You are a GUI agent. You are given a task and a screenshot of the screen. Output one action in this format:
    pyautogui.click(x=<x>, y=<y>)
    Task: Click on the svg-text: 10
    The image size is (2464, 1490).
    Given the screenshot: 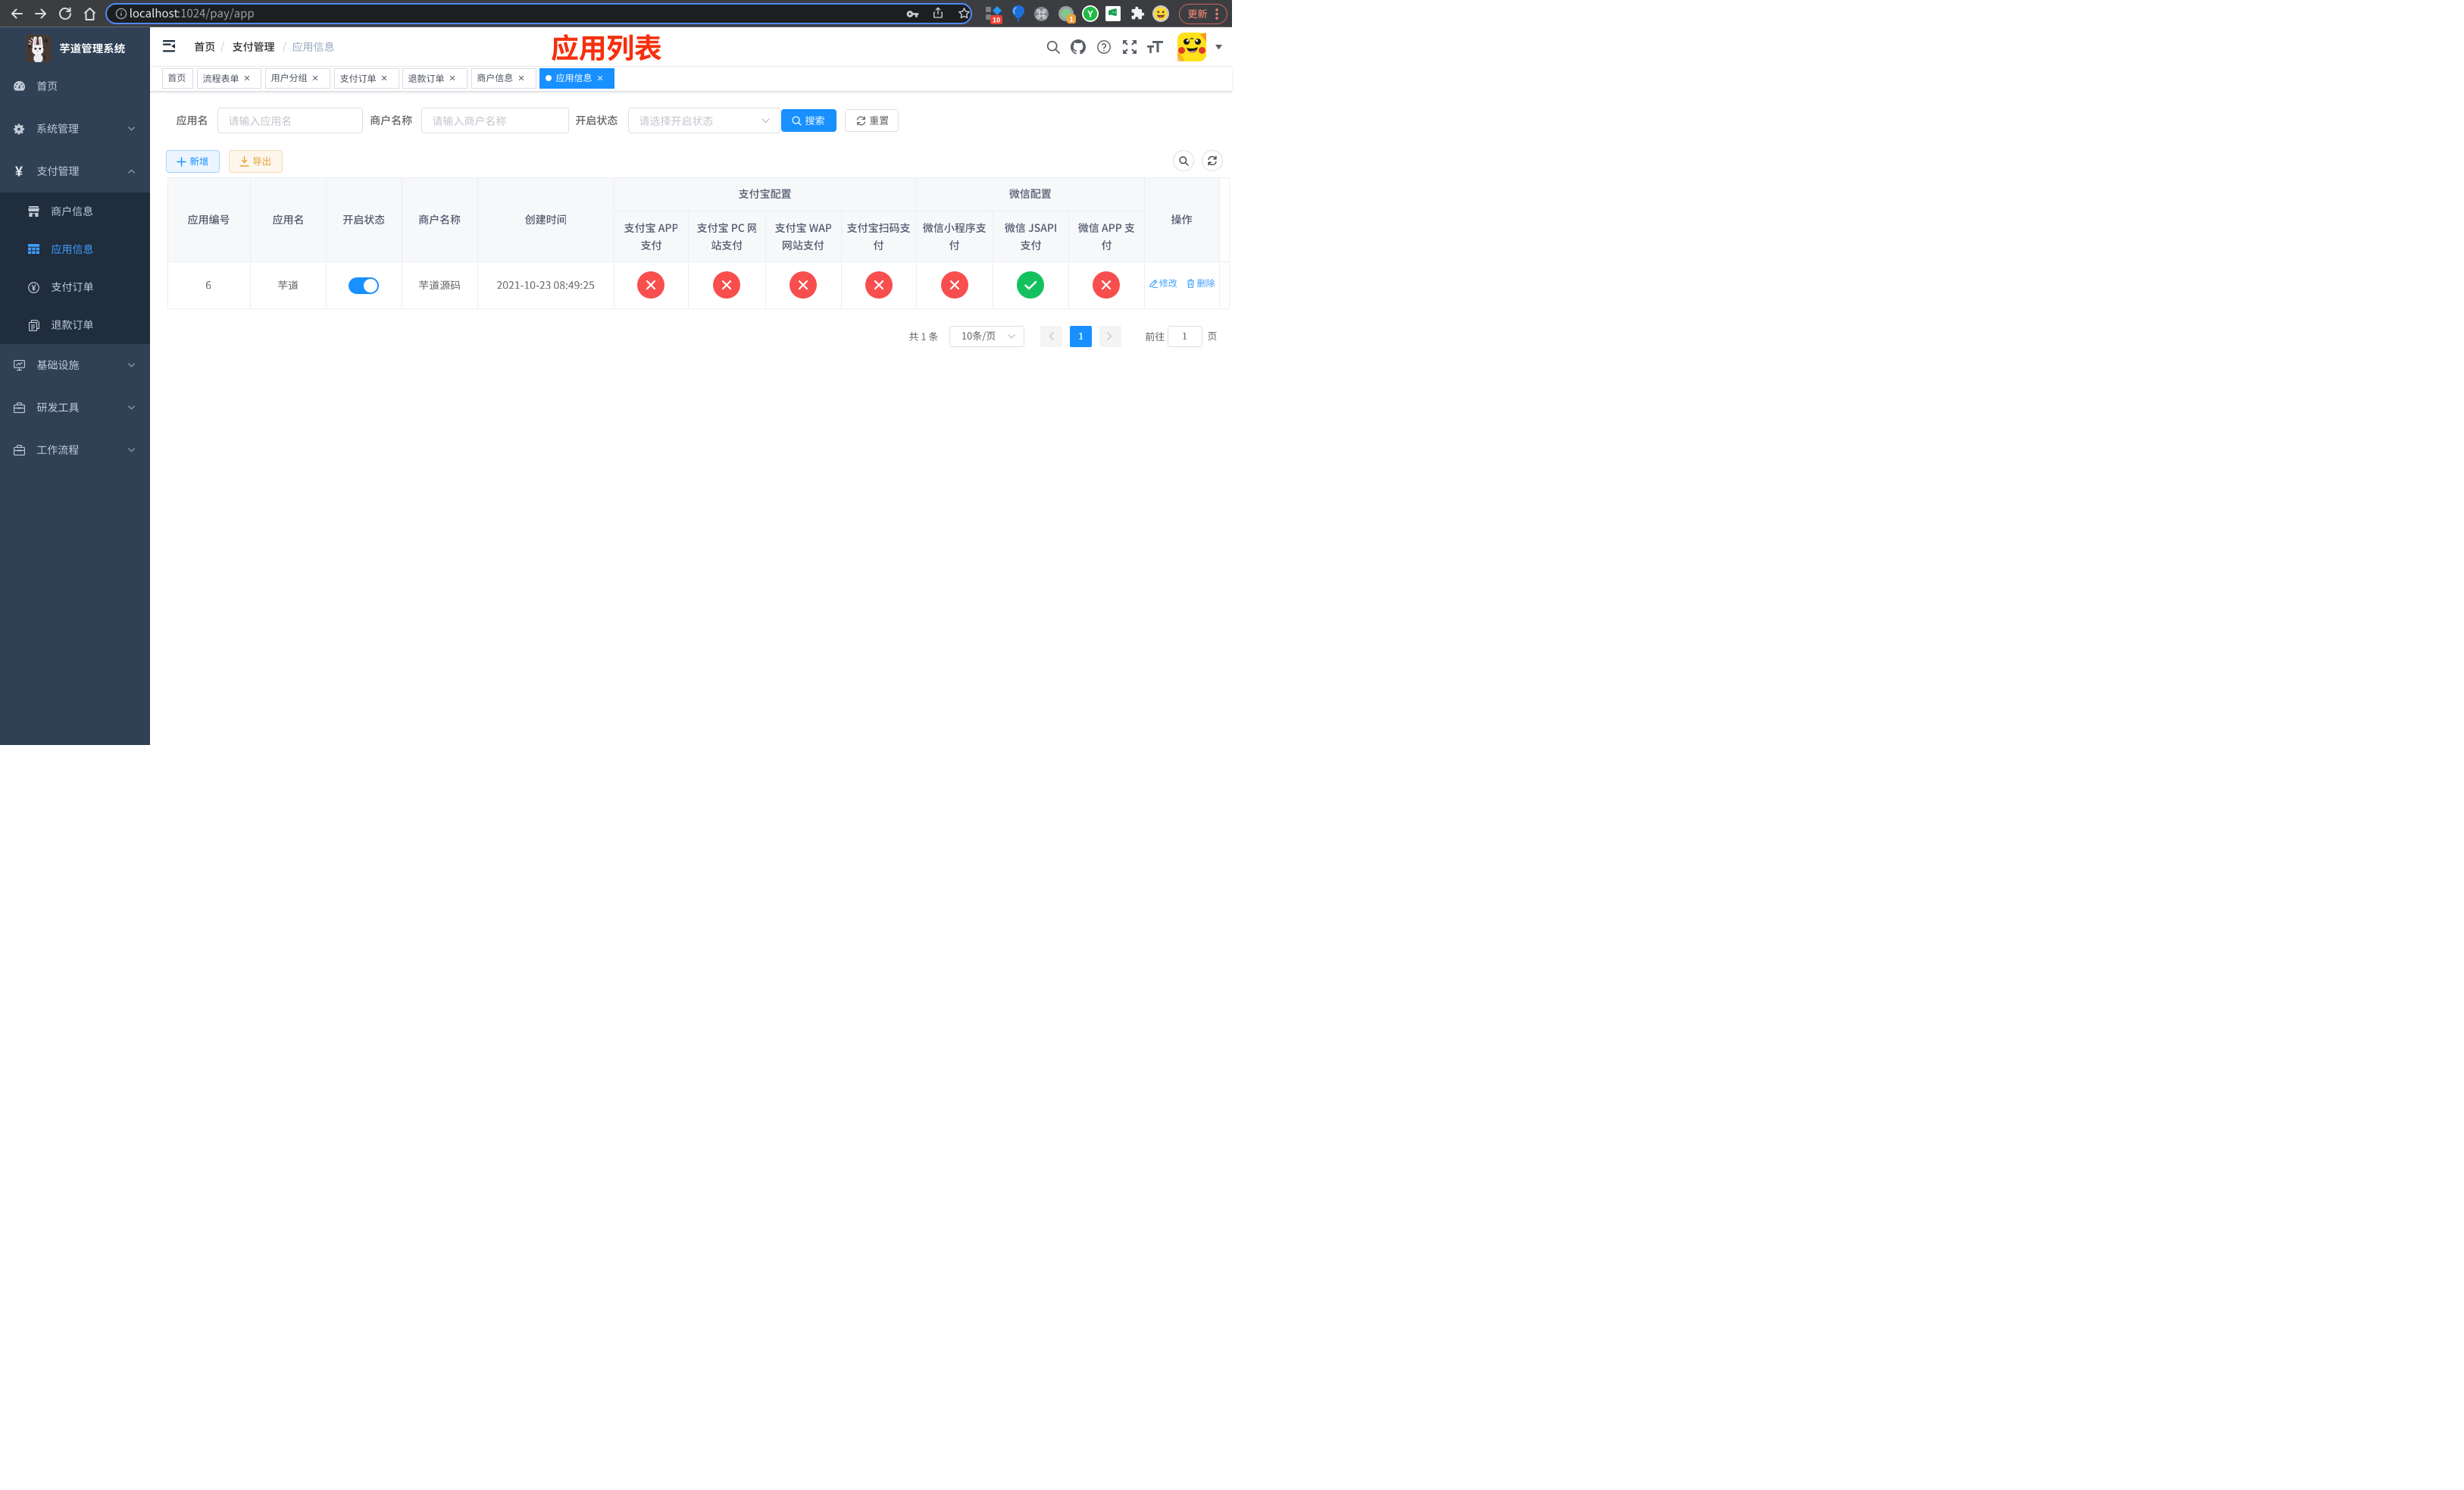 What is the action you would take?
    pyautogui.click(x=997, y=21)
    